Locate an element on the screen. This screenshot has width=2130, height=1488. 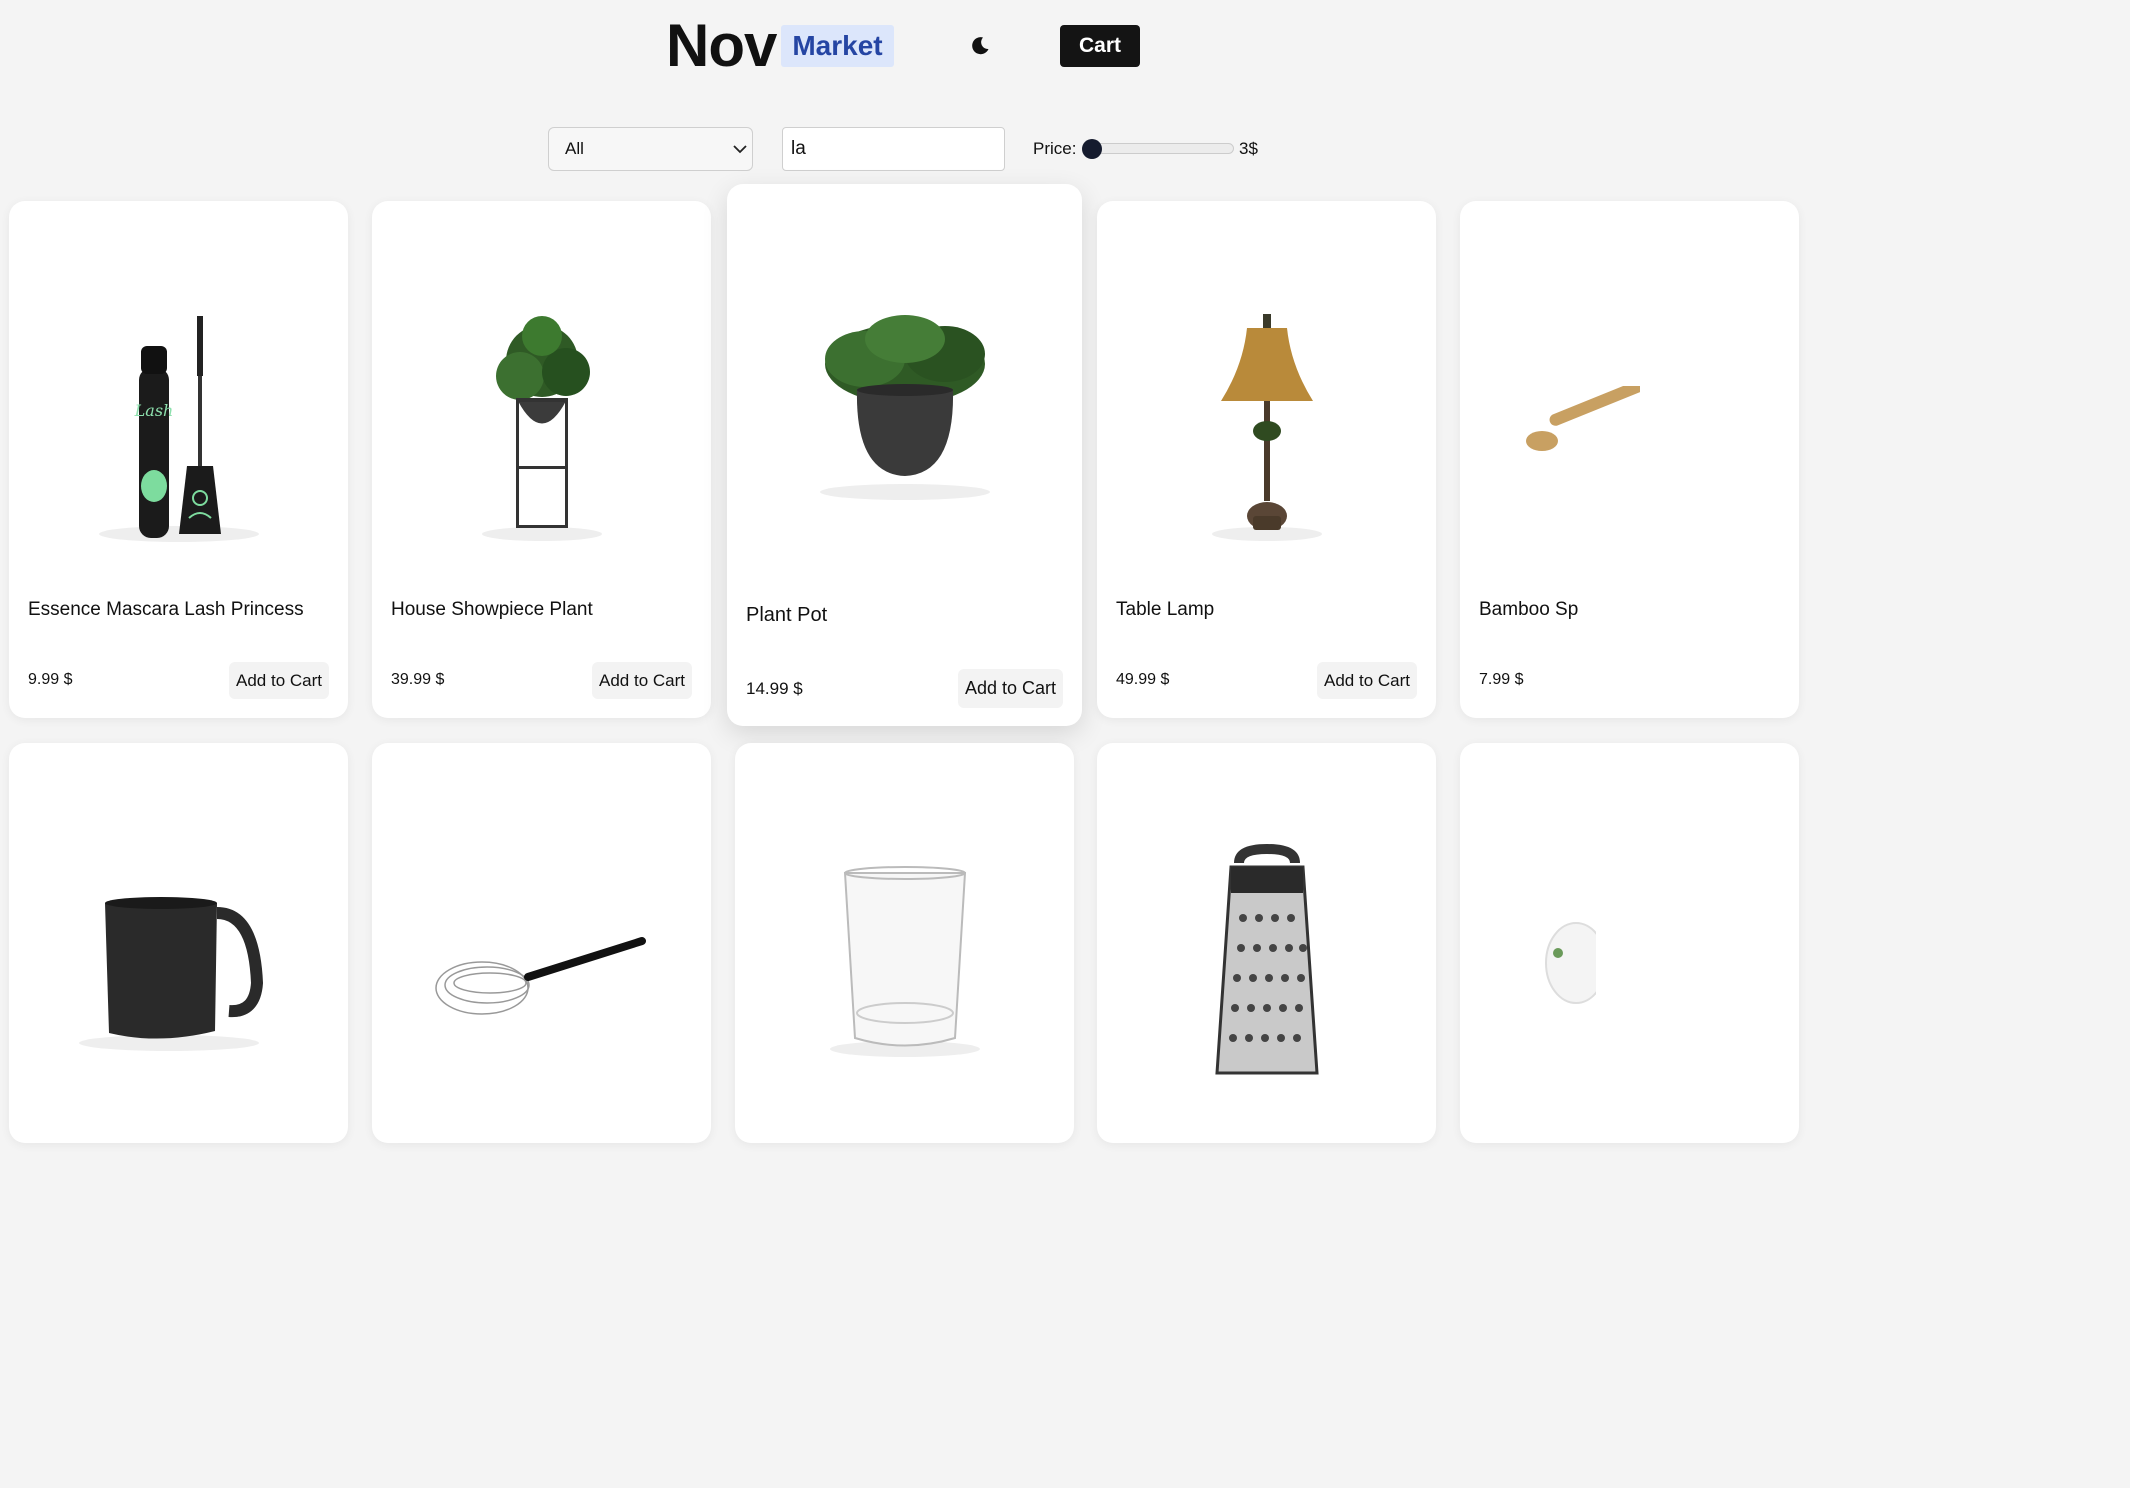
product-price: 14.99 $ is located at coordinates (774, 688).